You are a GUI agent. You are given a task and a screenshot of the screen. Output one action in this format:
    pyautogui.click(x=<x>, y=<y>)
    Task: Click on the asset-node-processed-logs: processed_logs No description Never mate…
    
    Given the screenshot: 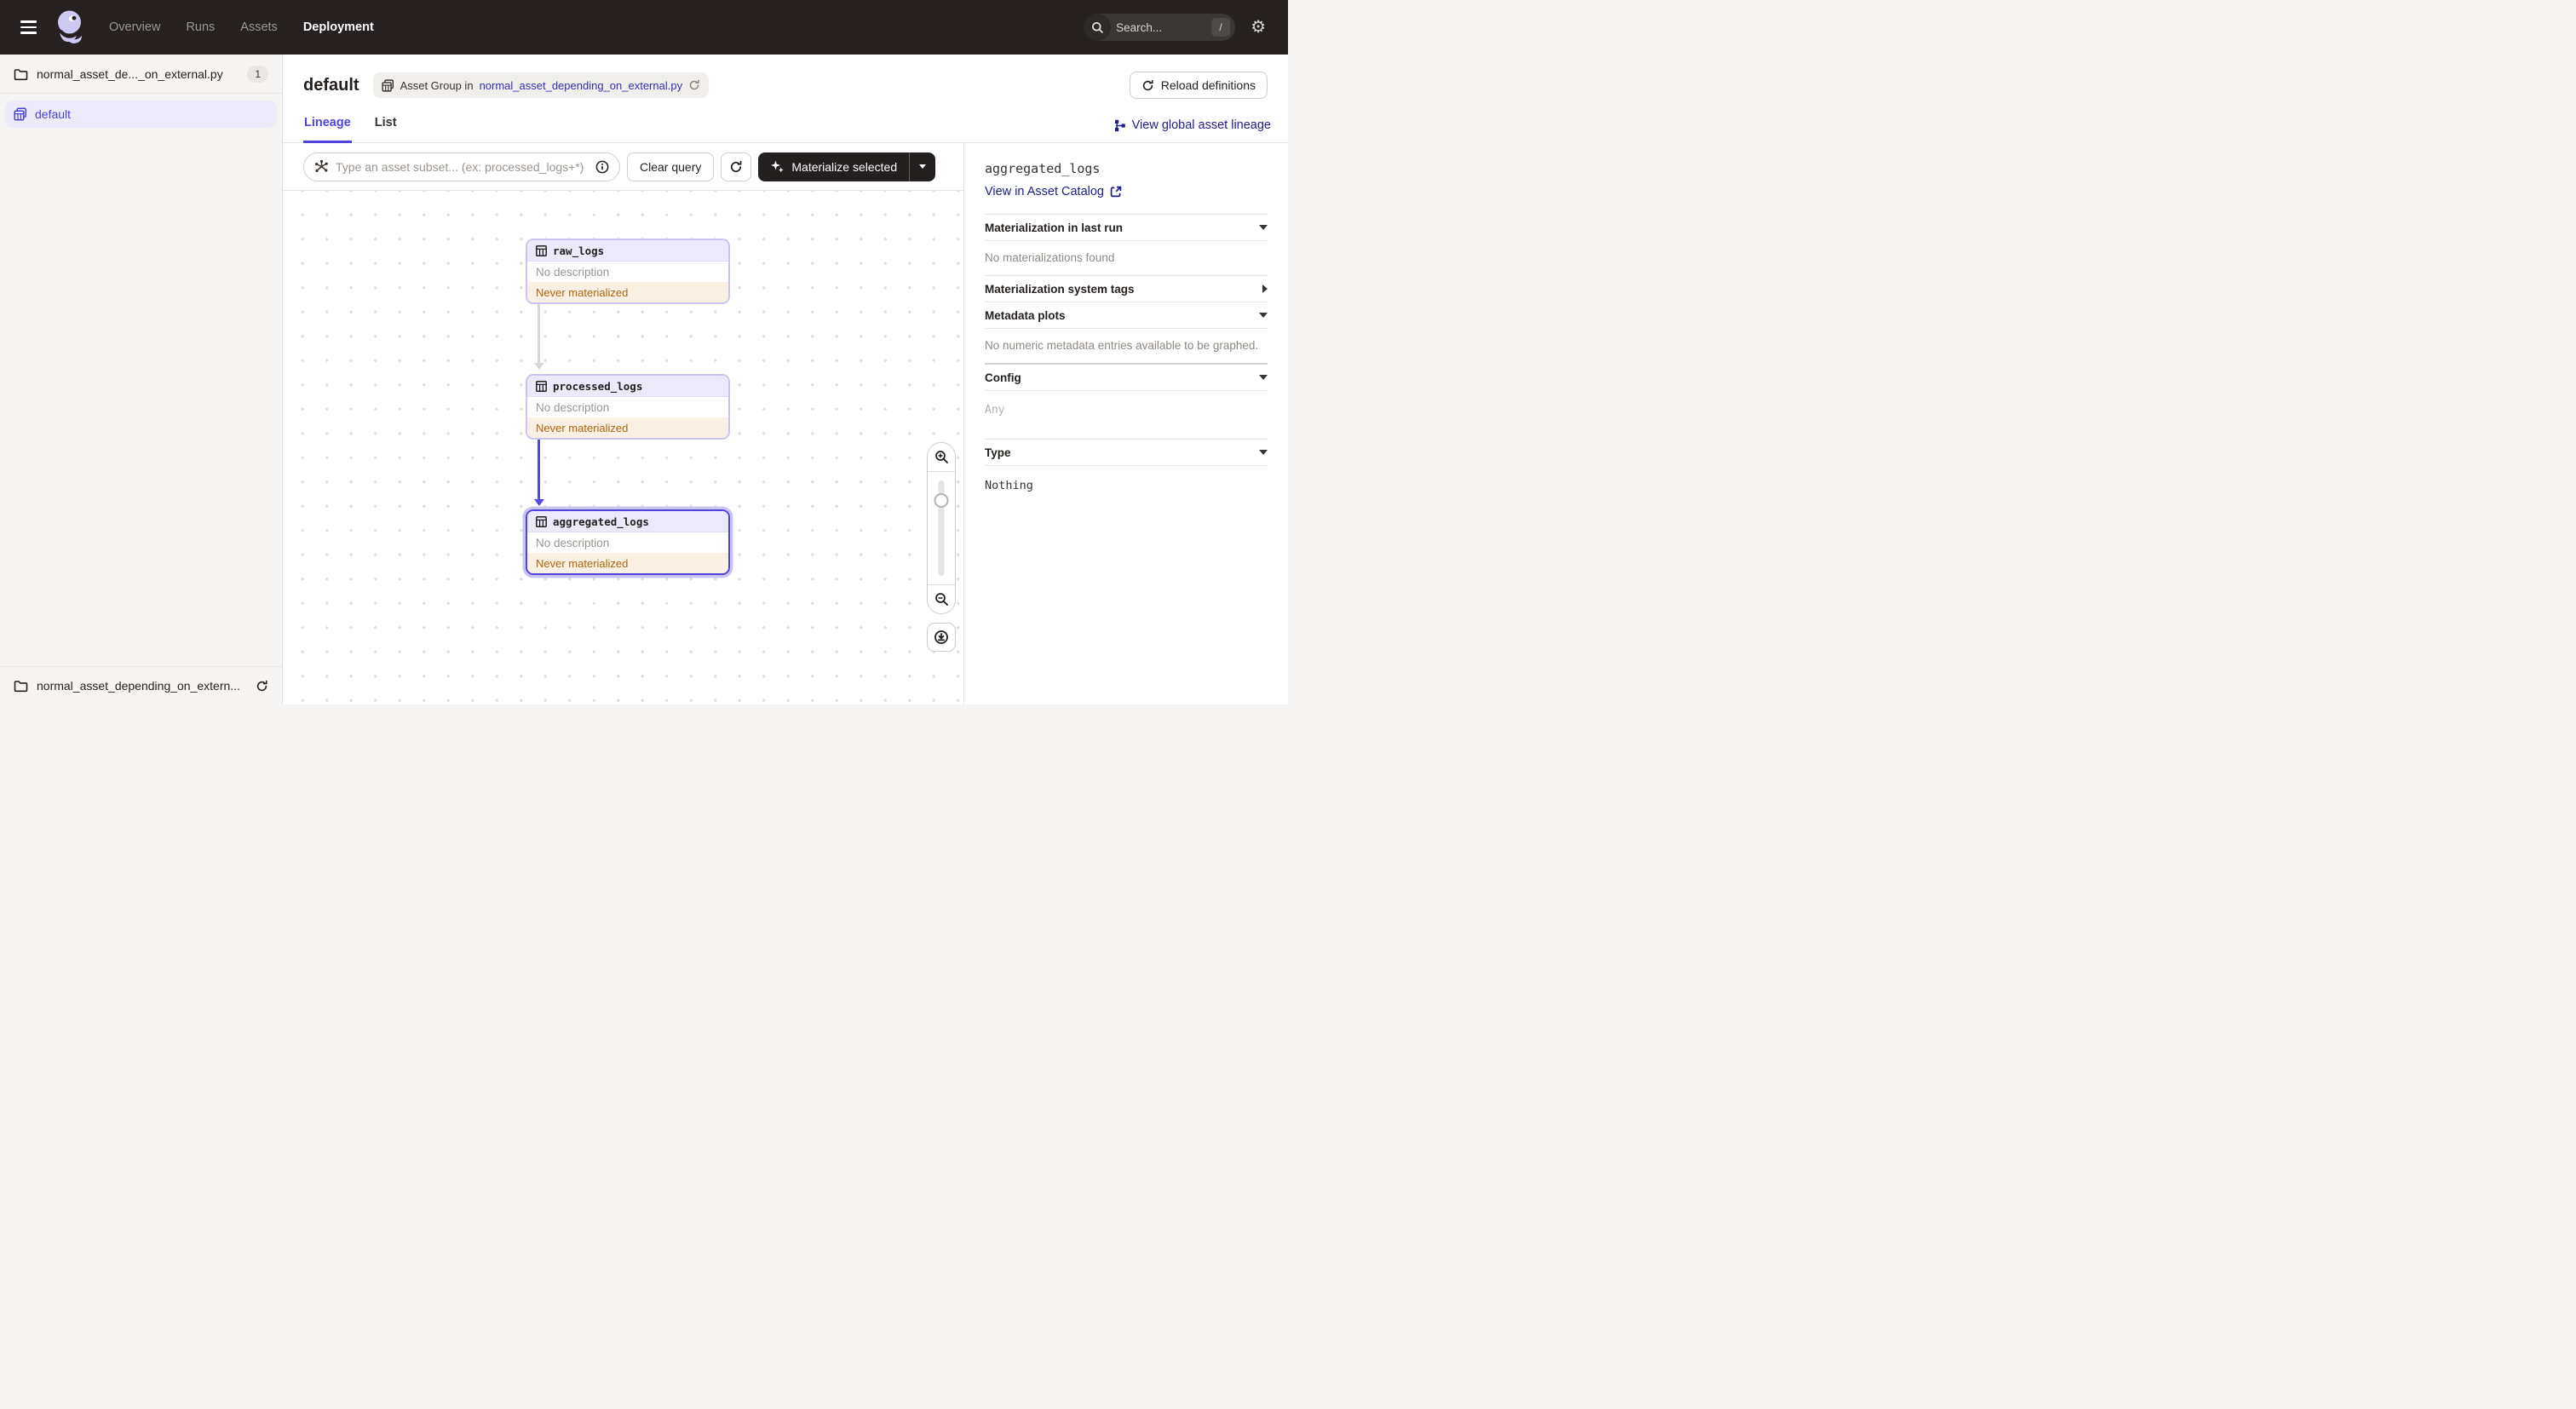 What is the action you would take?
    pyautogui.click(x=628, y=407)
    